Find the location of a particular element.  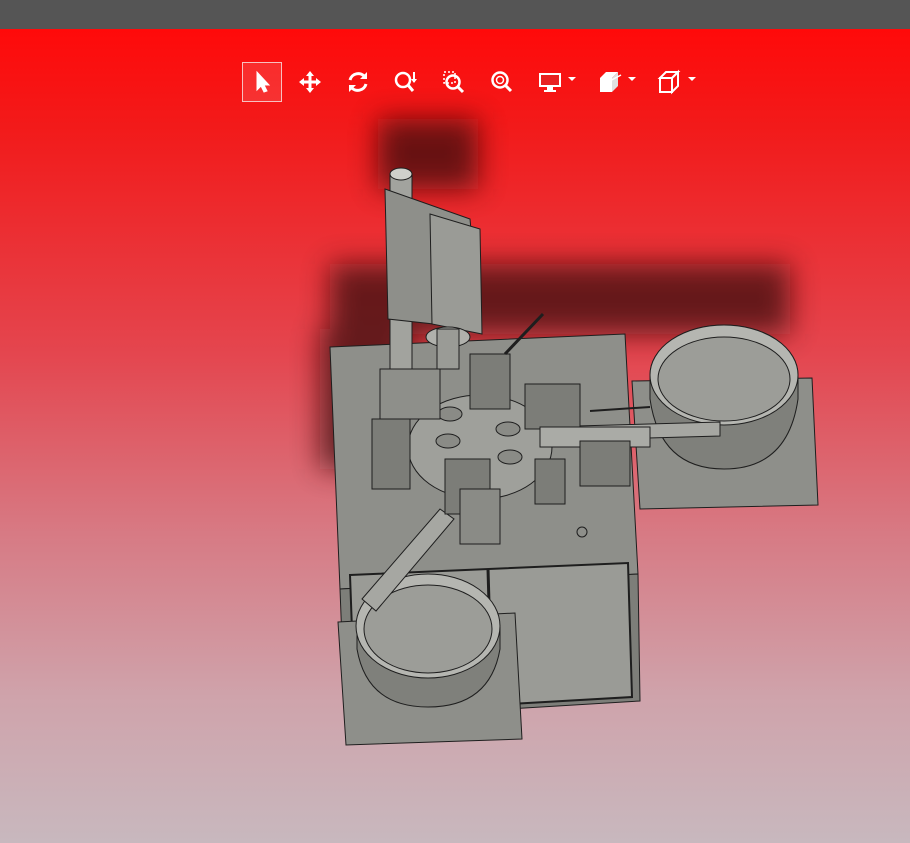

monitor-icon is located at coordinates (550, 82).